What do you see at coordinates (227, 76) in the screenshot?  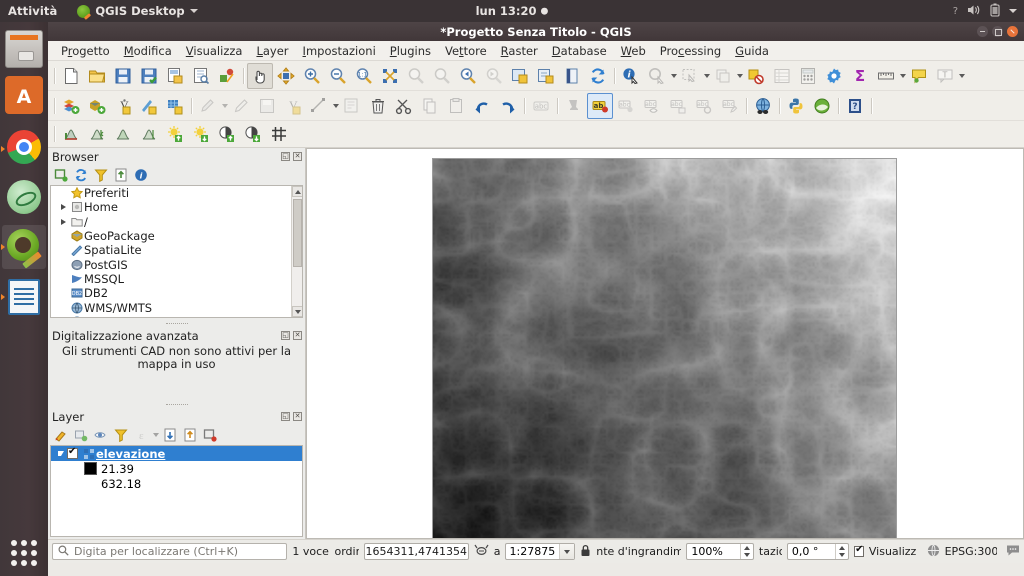 I see `style-manager-icon` at bounding box center [227, 76].